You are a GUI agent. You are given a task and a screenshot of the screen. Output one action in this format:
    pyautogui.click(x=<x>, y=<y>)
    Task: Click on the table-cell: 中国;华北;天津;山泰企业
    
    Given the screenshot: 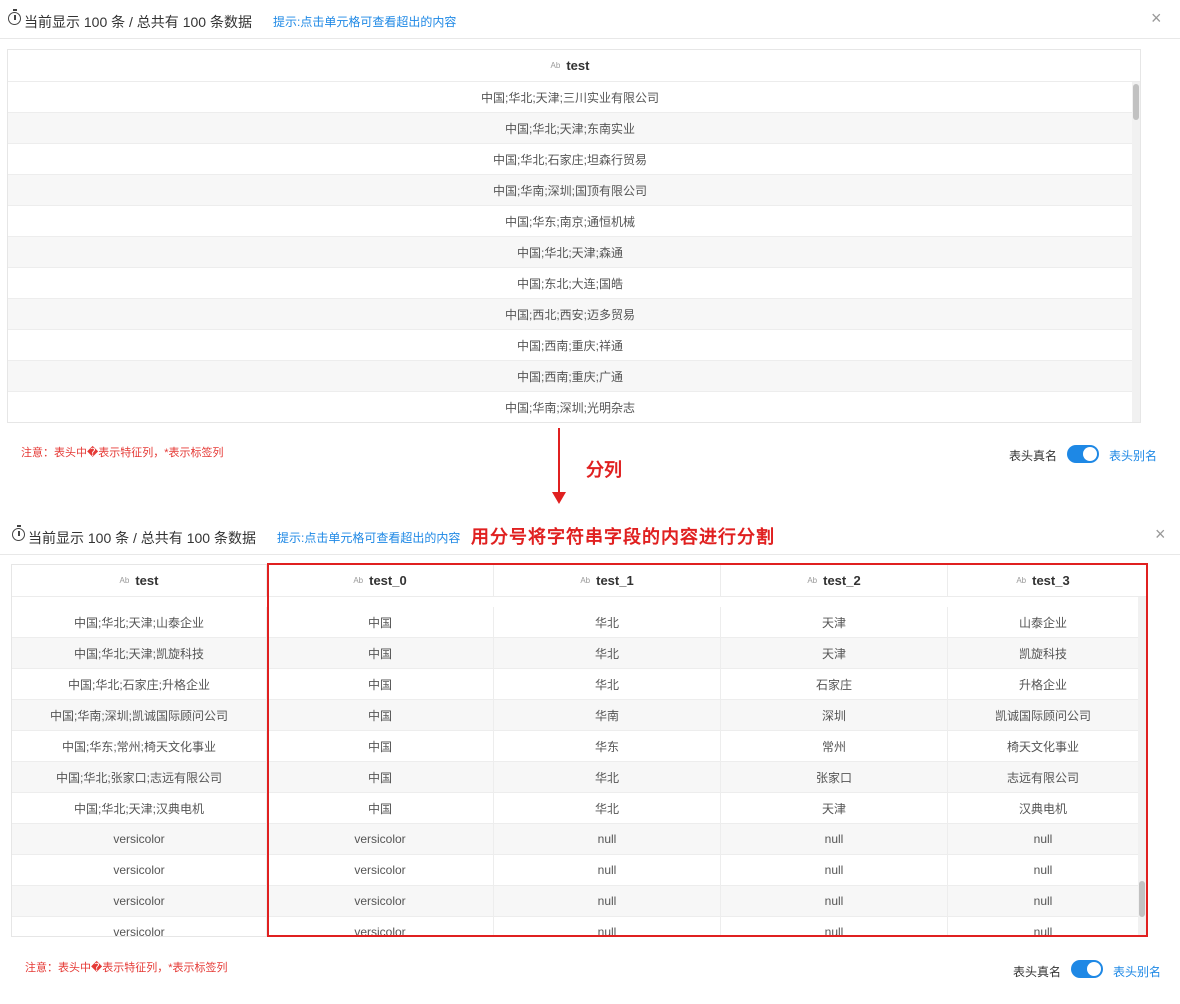 What is the action you would take?
    pyautogui.click(x=139, y=622)
    